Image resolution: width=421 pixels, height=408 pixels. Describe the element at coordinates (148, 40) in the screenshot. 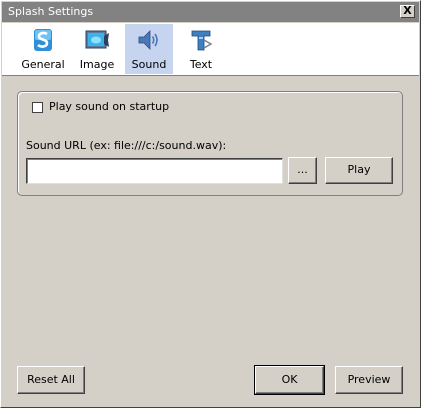

I see `speaker-icon` at that location.